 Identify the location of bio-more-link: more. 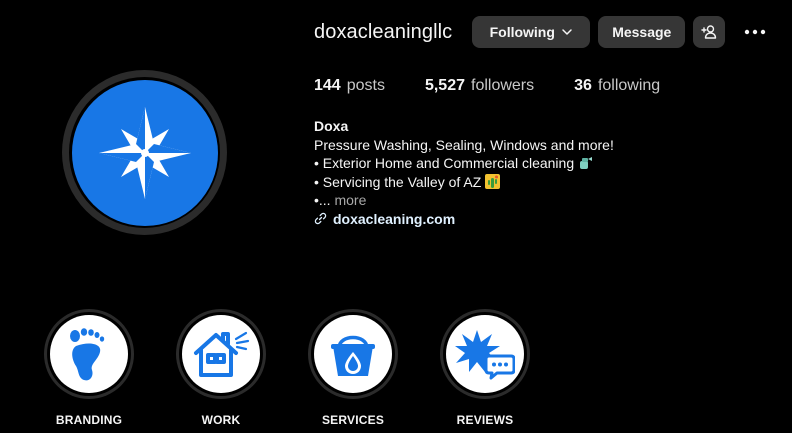
(350, 200).